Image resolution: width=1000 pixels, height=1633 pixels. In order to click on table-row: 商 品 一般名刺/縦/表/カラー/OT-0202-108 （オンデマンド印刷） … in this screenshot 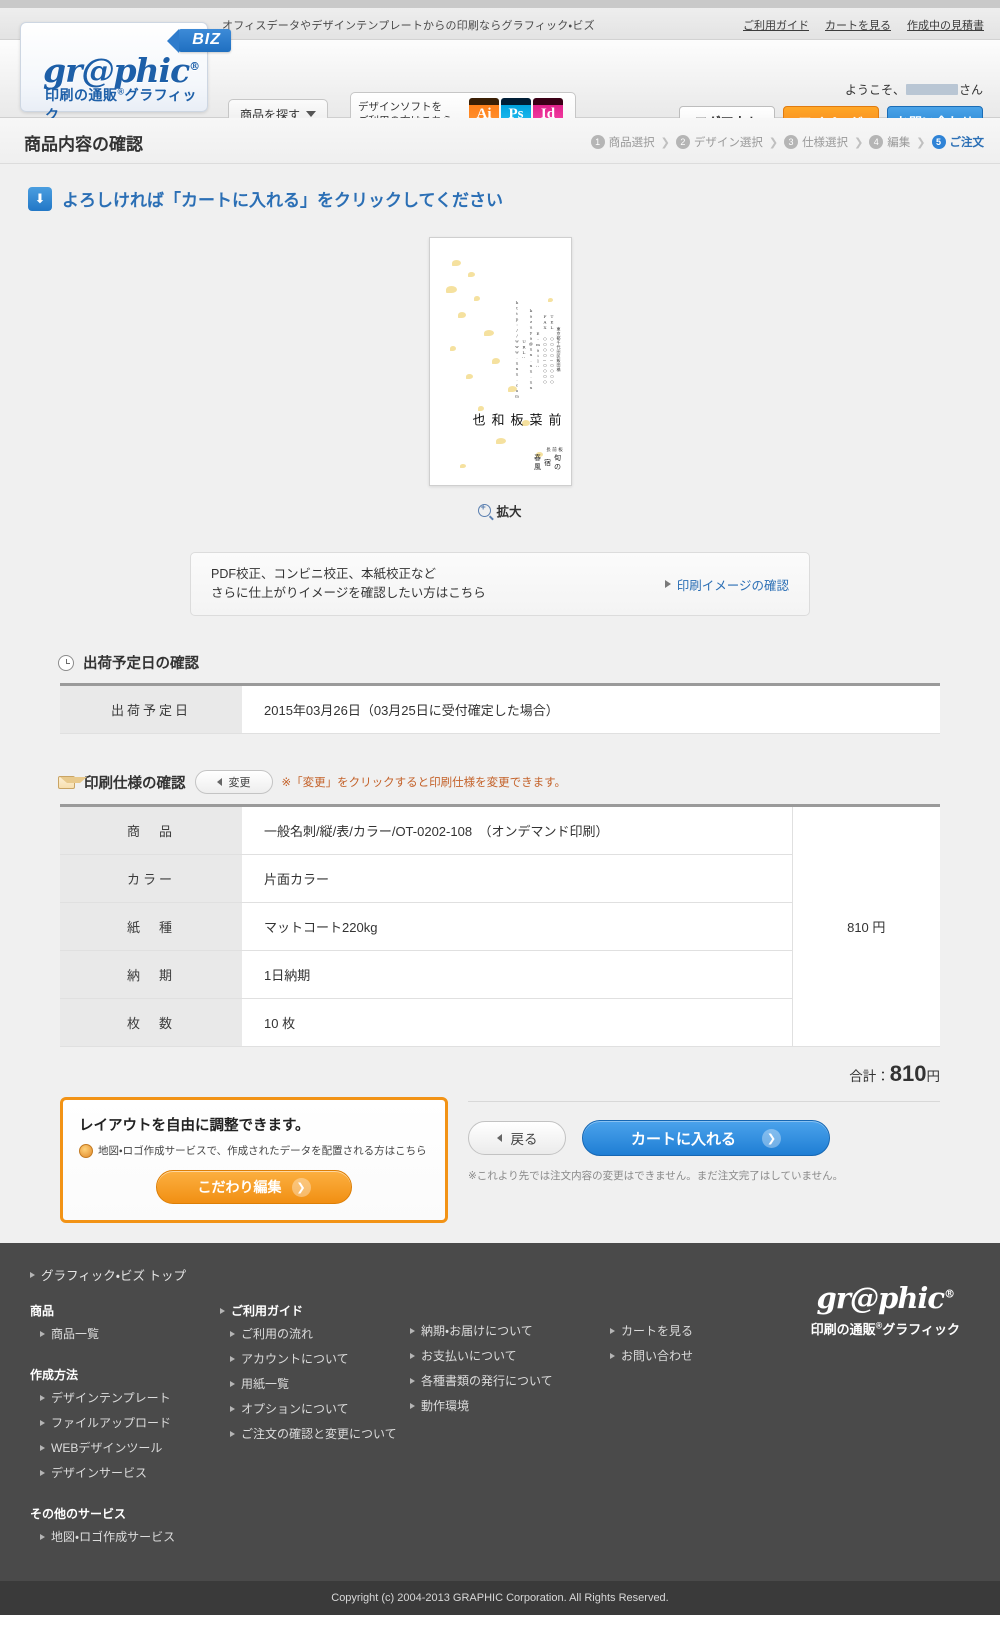, I will do `click(500, 926)`.